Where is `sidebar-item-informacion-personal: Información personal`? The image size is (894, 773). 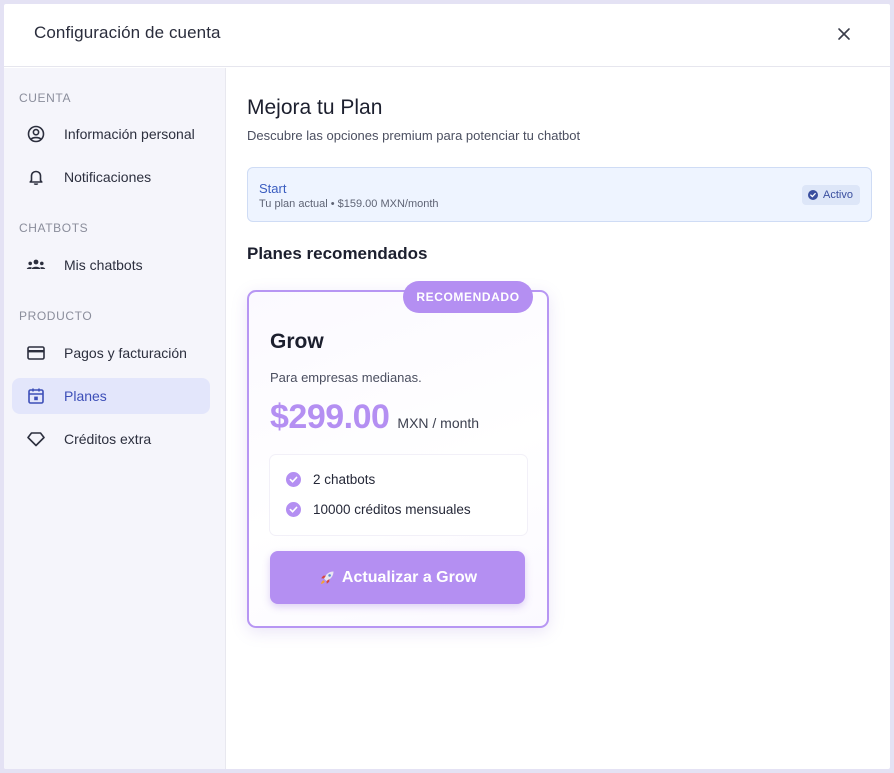
sidebar-item-informacion-personal: Información personal is located at coordinates (111, 134).